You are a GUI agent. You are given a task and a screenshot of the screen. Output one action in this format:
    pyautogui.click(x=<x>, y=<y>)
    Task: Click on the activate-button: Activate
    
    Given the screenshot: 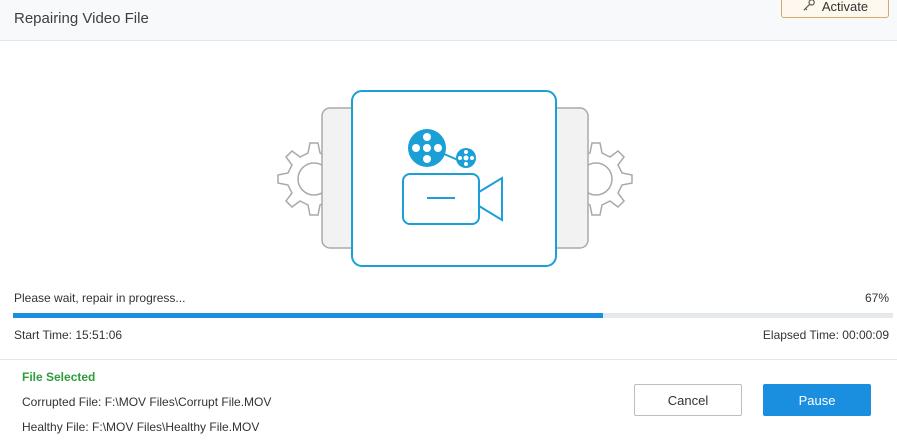 What is the action you would take?
    pyautogui.click(x=835, y=9)
    